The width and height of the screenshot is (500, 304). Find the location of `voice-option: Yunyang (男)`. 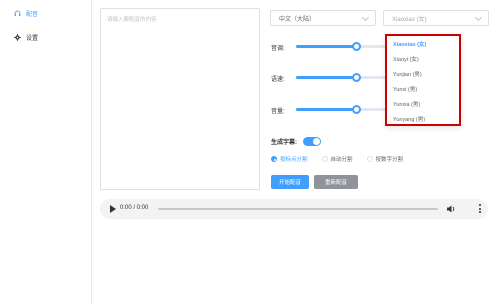

voice-option: Yunyang (男) is located at coordinates (409, 119).